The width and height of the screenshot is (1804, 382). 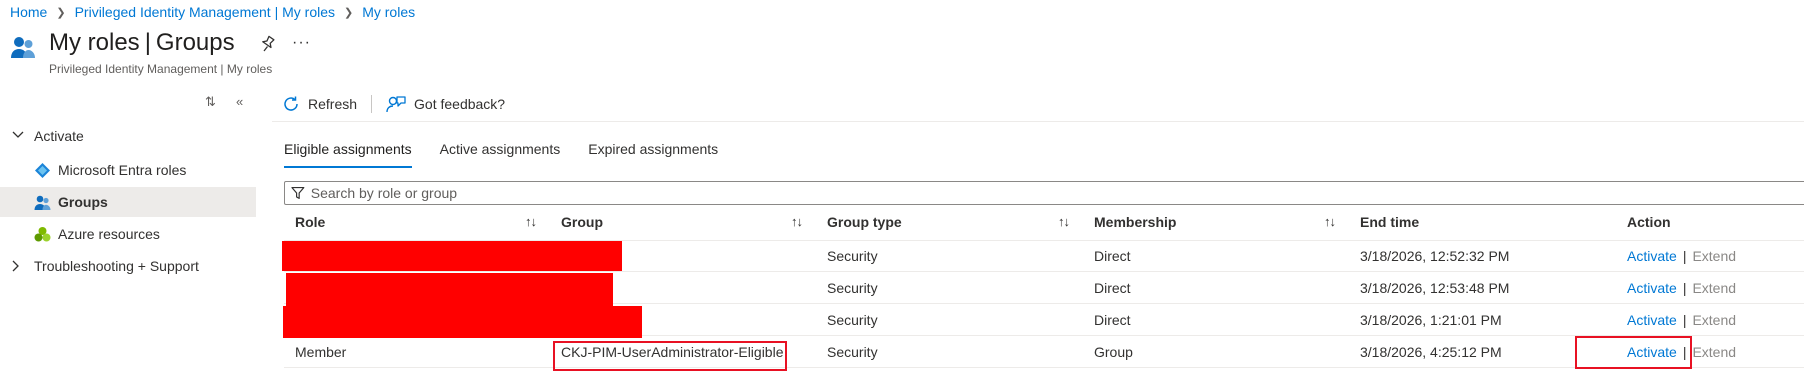 What do you see at coordinates (1633, 352) in the screenshot?
I see `activate-highlight-box` at bounding box center [1633, 352].